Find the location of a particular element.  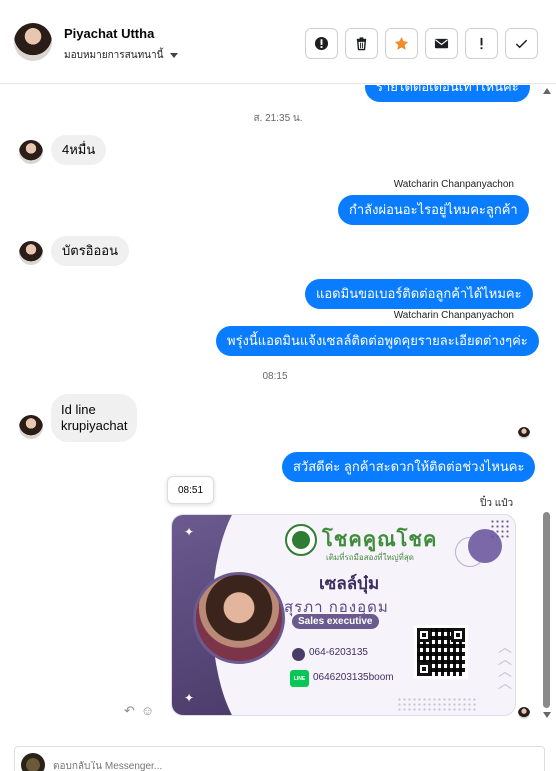

seen-by-label: ปิ๋ว แป๋ว is located at coordinates (497, 503).